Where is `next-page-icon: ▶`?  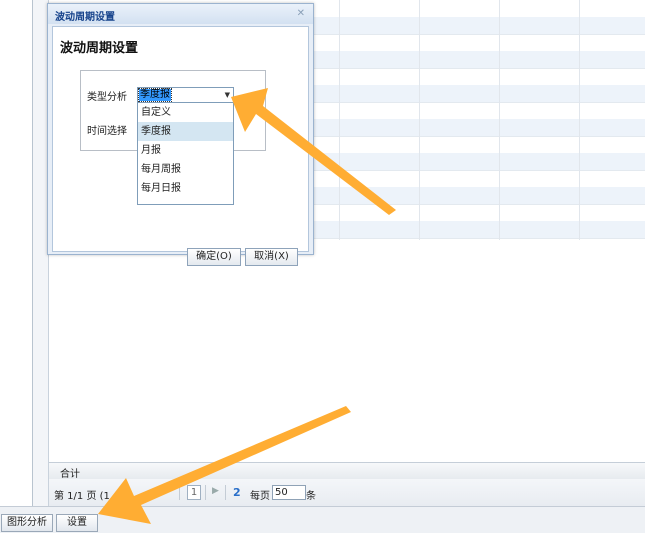
next-page-icon: ▶ is located at coordinates (215, 491).